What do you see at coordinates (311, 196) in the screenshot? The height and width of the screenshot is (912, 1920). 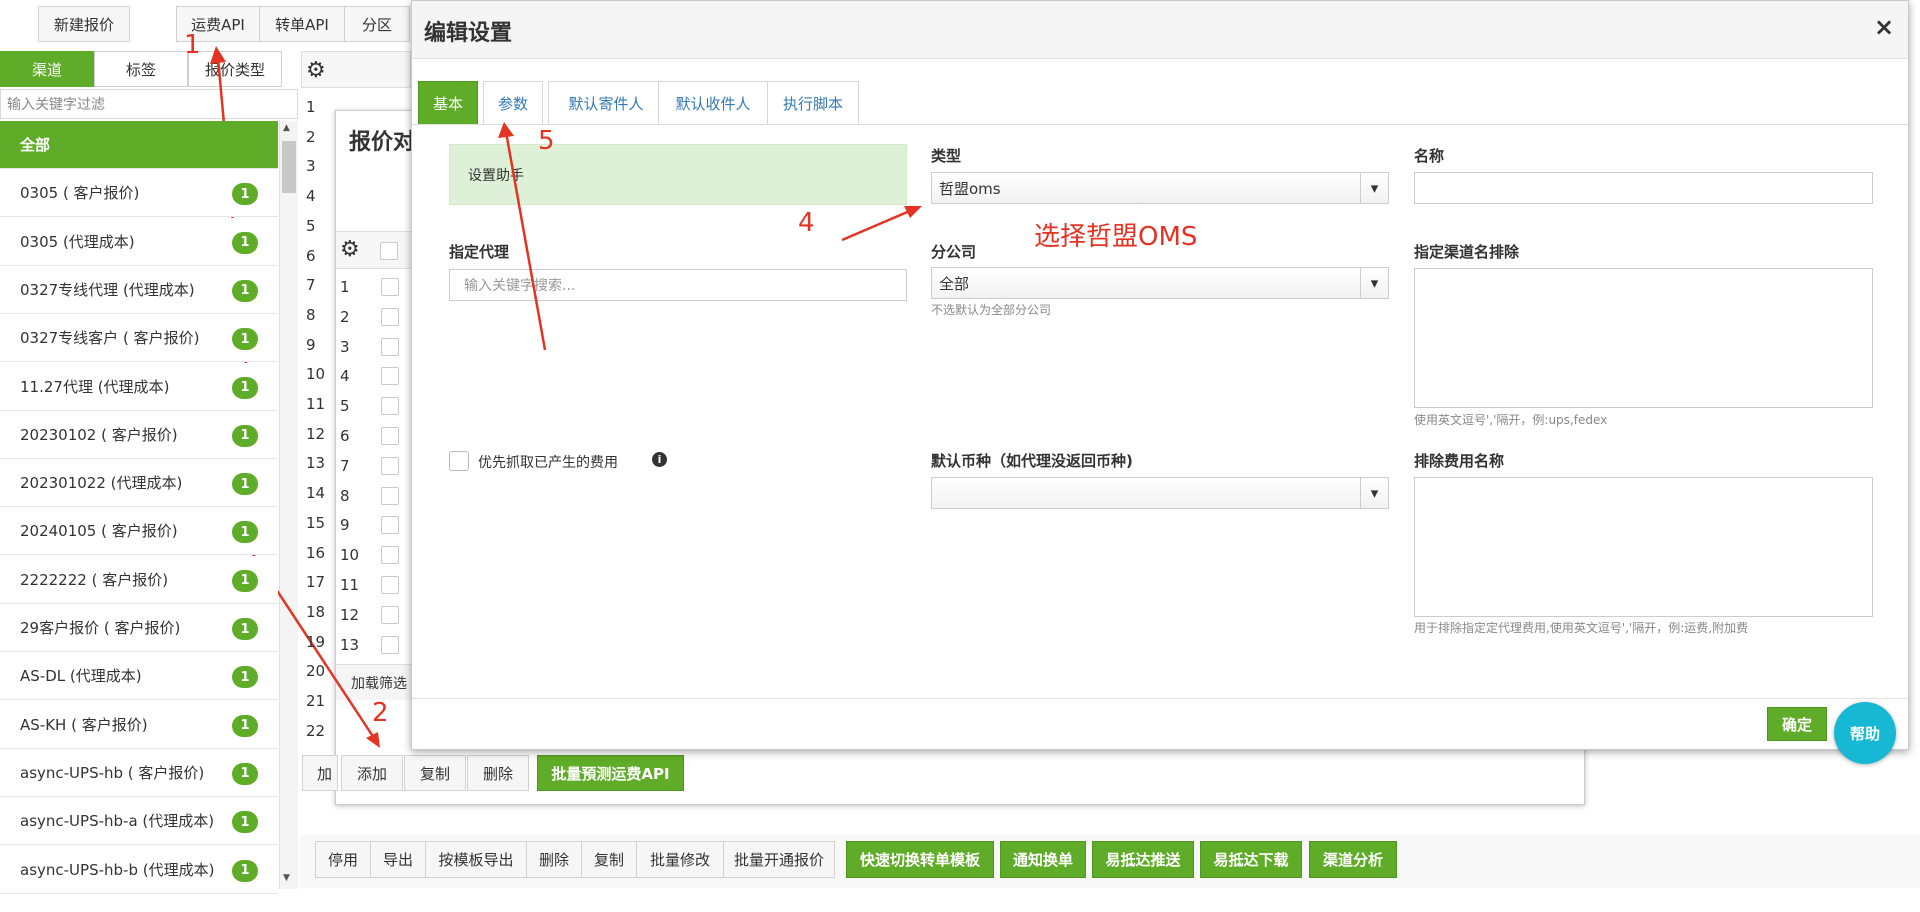 I see `grid-row-number: 4` at bounding box center [311, 196].